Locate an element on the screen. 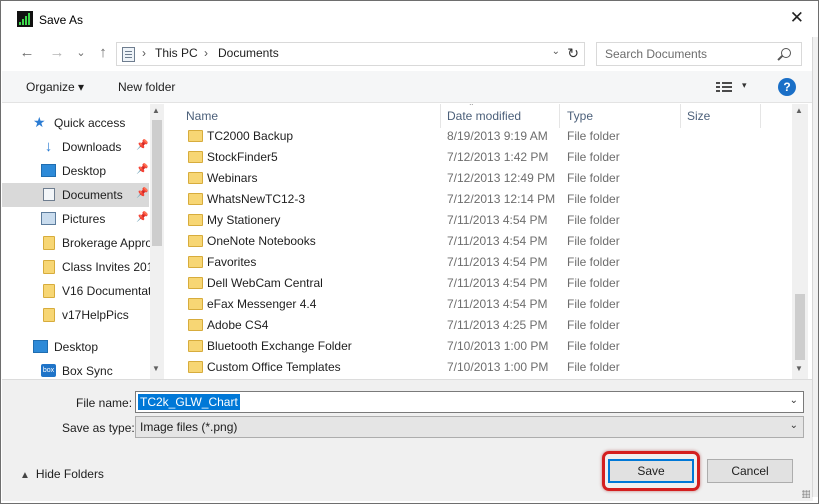  recent-locations-chevron-icon: ⌄ is located at coordinates (81, 53).